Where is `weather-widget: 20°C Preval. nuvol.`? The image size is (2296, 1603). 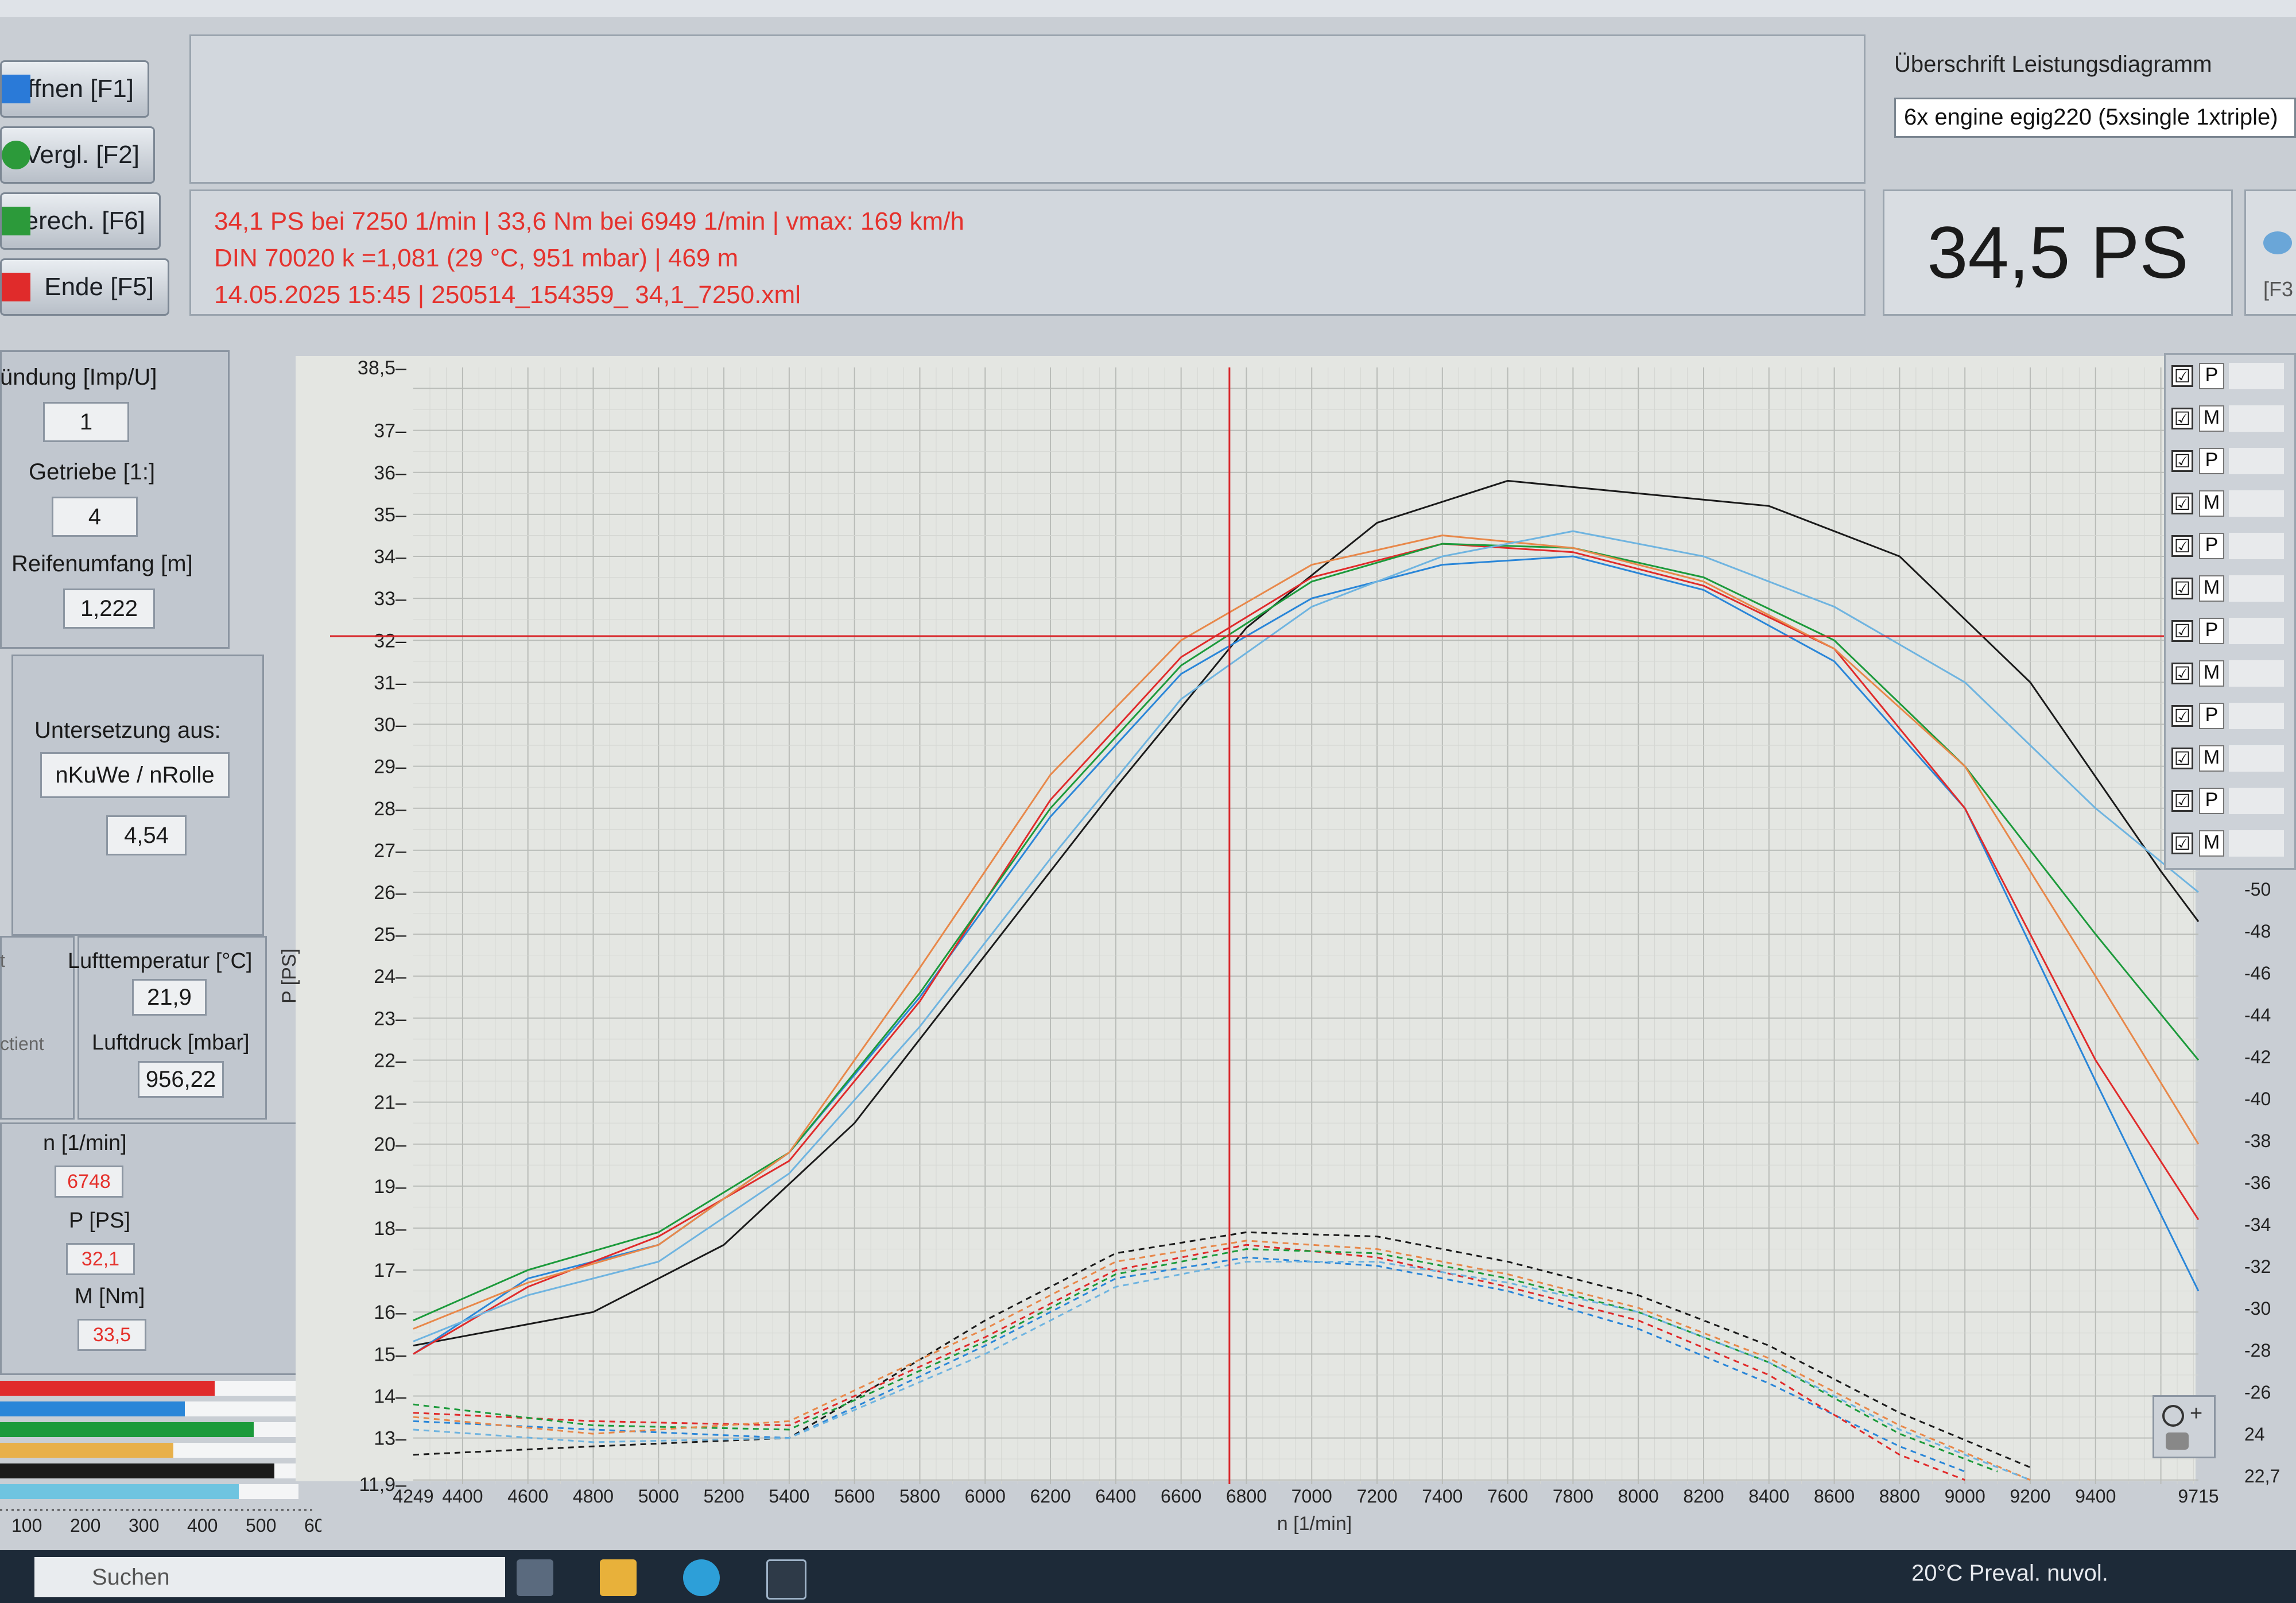 weather-widget: 20°C Preval. nuvol. is located at coordinates (2009, 1574).